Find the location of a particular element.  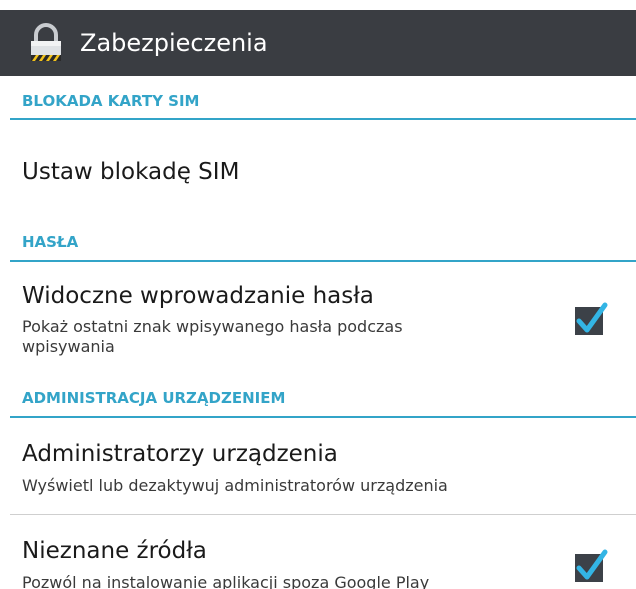

visible-passwords-checkbox is located at coordinates (591, 319).